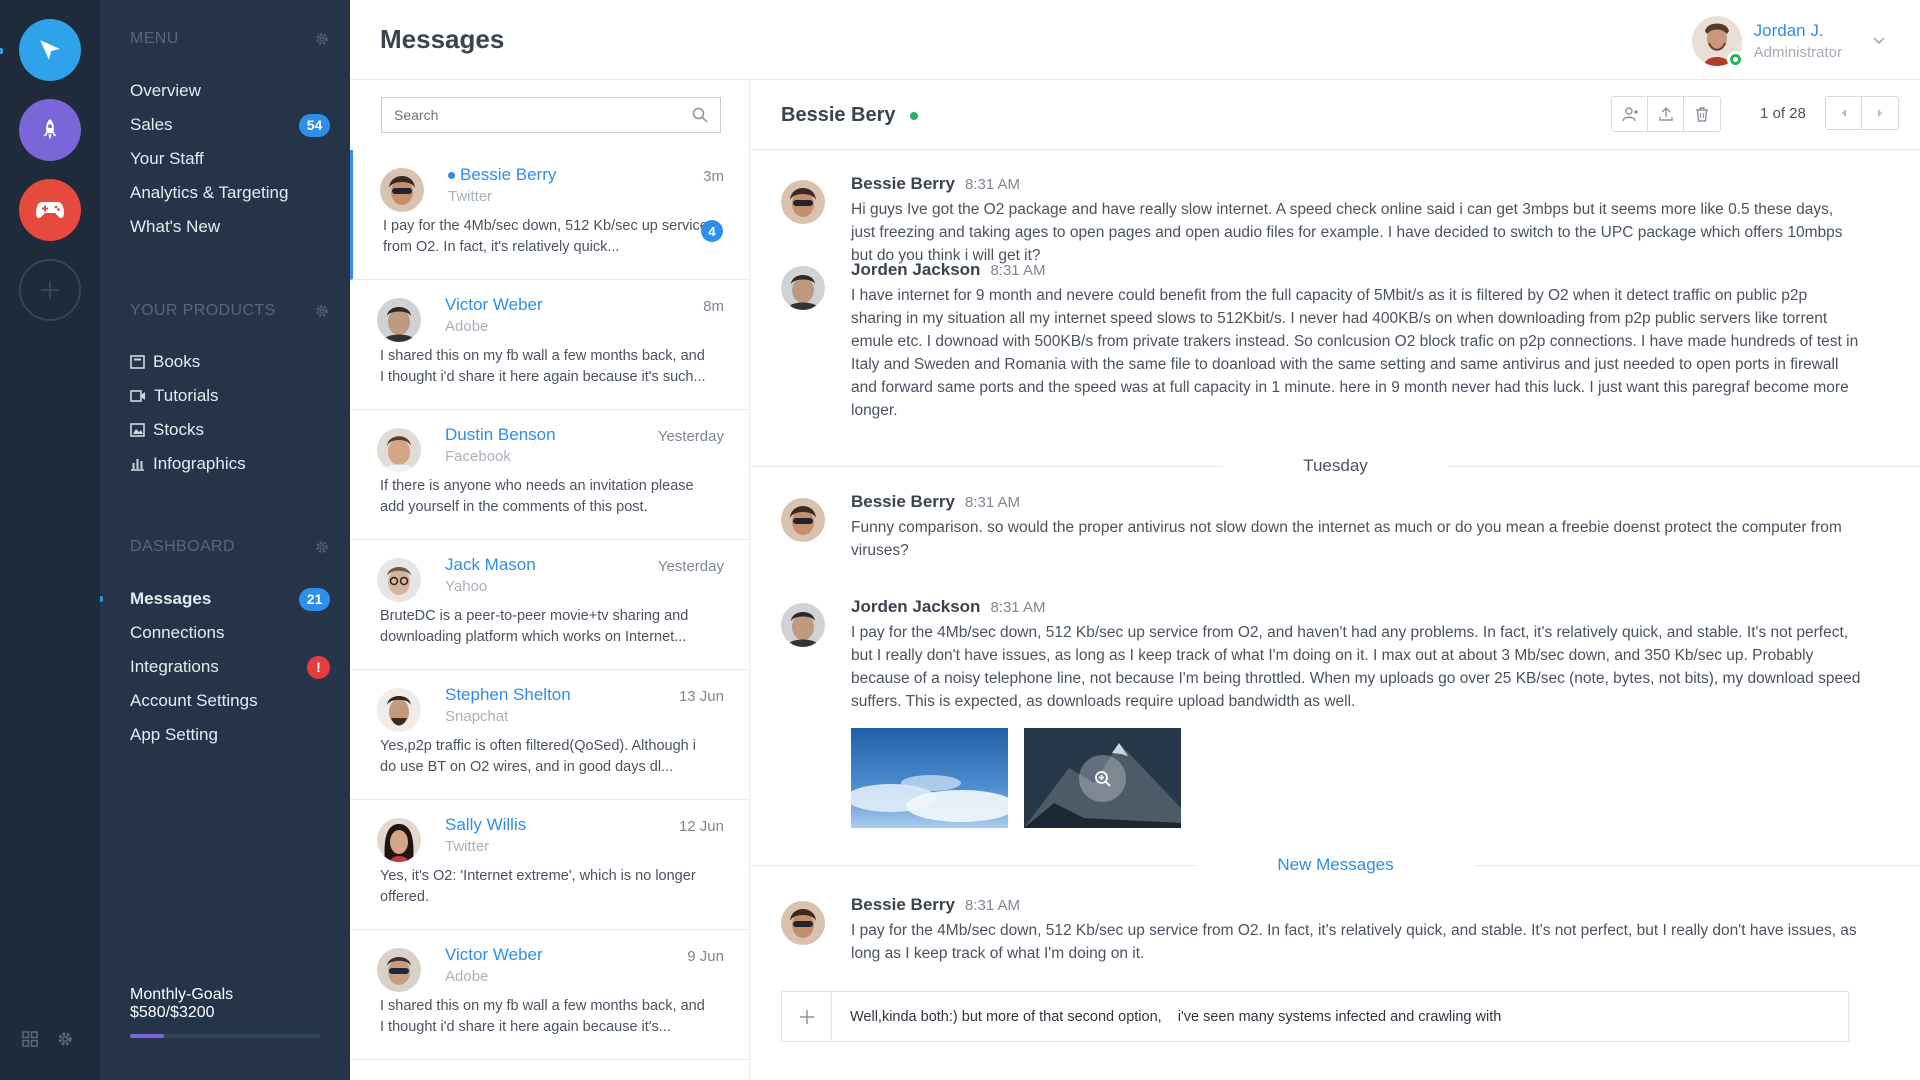 This screenshot has height=1080, width=1920. What do you see at coordinates (50, 210) in the screenshot?
I see `game-app-button` at bounding box center [50, 210].